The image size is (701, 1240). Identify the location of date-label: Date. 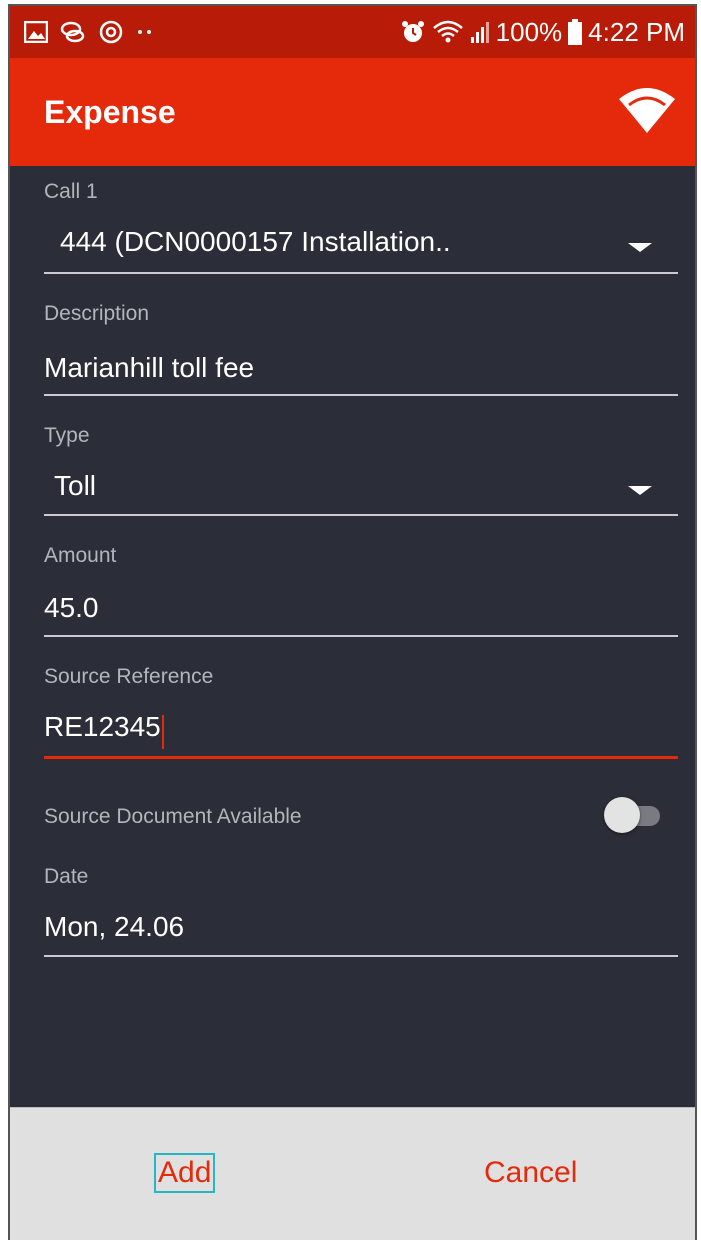
(66, 876).